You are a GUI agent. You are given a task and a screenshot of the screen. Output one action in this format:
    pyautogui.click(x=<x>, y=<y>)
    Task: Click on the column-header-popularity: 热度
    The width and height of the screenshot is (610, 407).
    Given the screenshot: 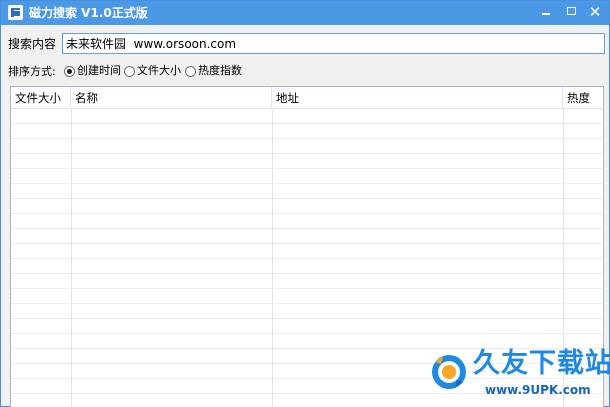 What is the action you would take?
    pyautogui.click(x=583, y=98)
    